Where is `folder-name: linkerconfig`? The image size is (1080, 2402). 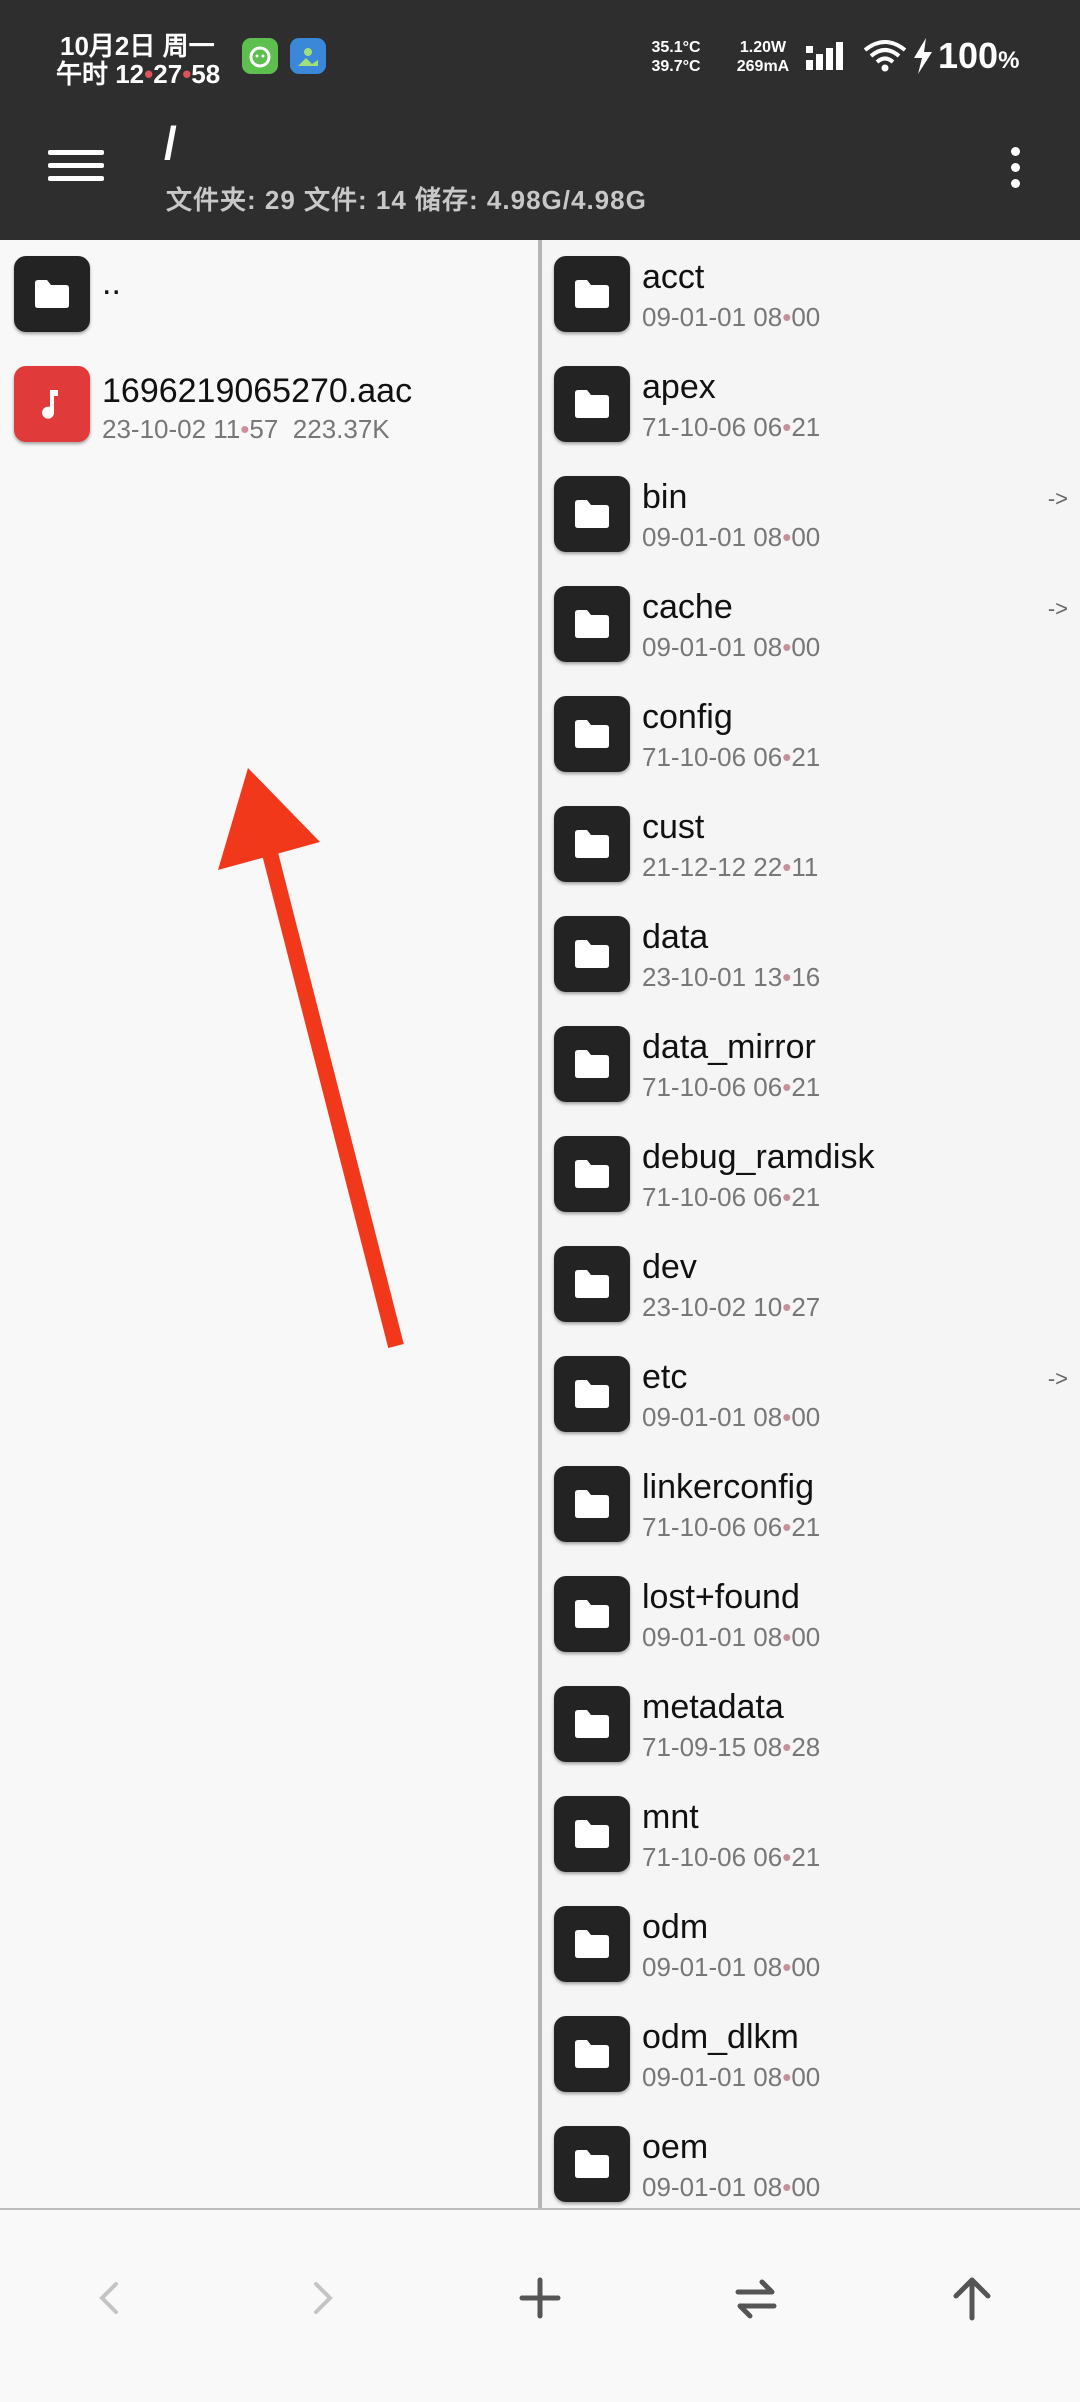 folder-name: linkerconfig is located at coordinates (728, 1487).